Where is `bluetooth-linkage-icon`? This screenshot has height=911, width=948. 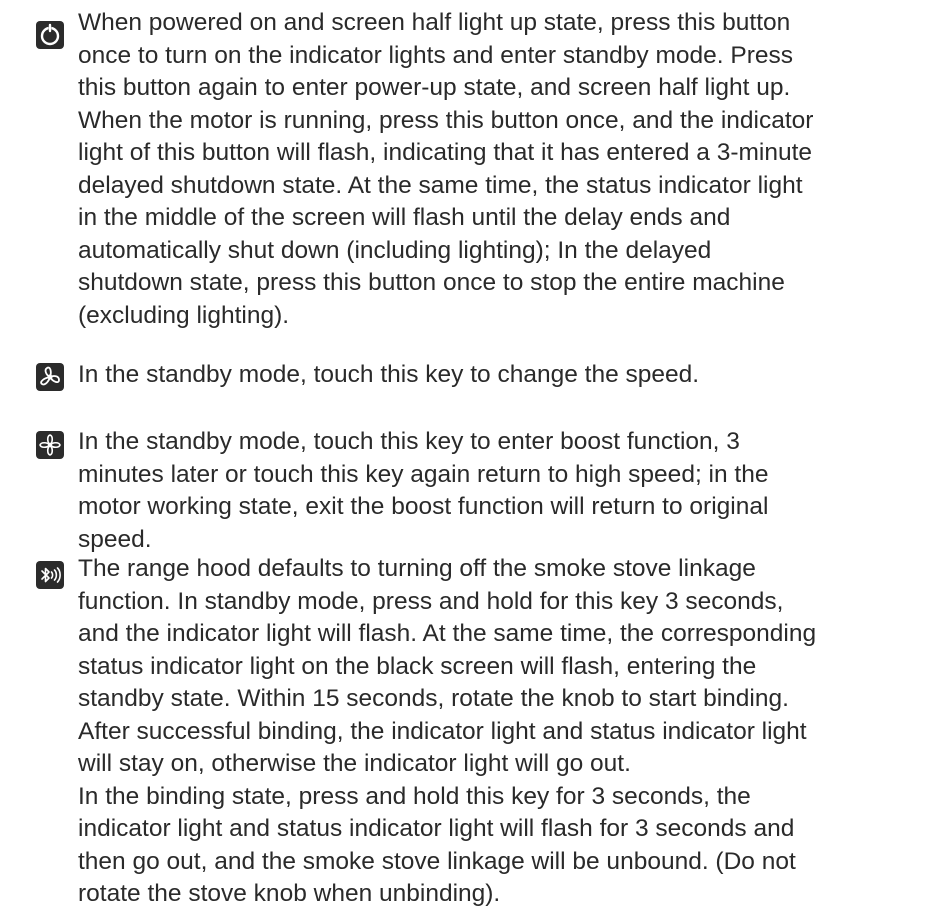 bluetooth-linkage-icon is located at coordinates (50, 575).